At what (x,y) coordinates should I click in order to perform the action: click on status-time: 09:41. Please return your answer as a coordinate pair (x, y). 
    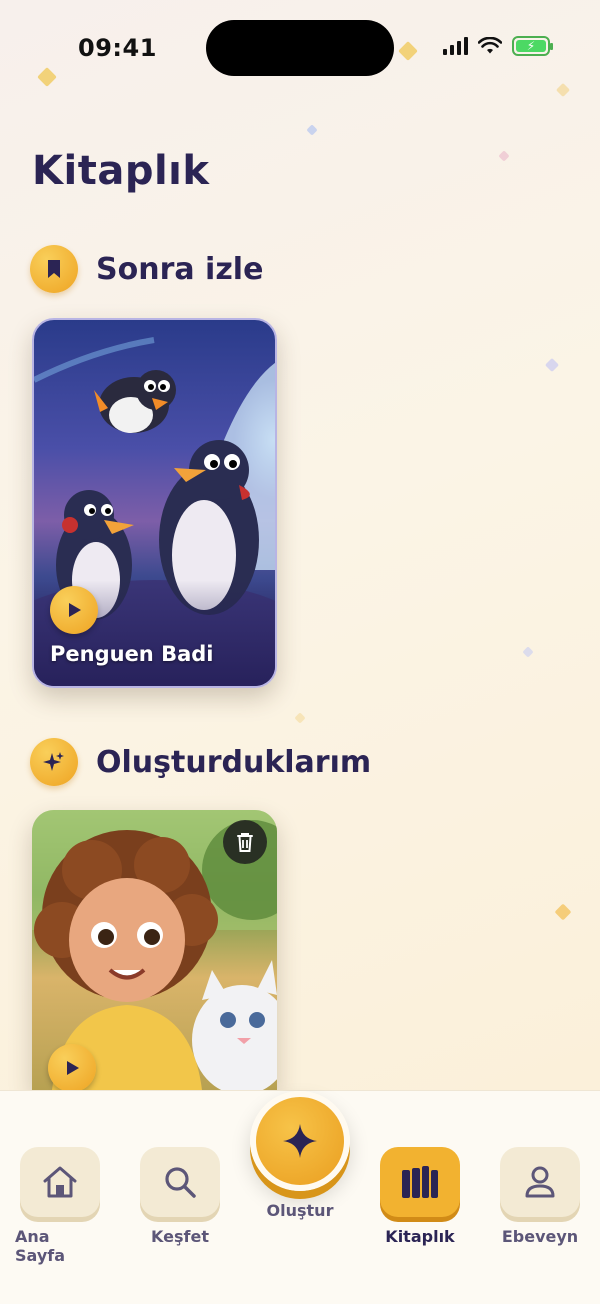
    Looking at the image, I should click on (117, 48).